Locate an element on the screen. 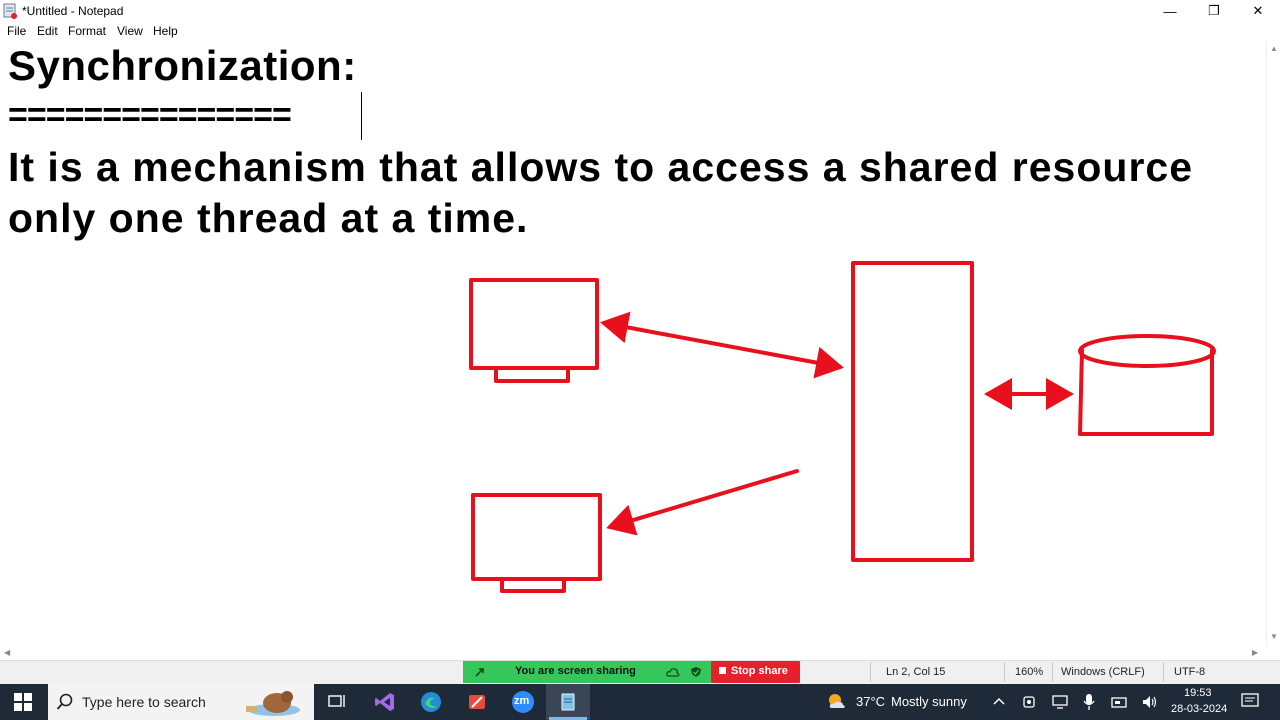 The image size is (1280, 720). chevron-up-icon is located at coordinates (999, 701).